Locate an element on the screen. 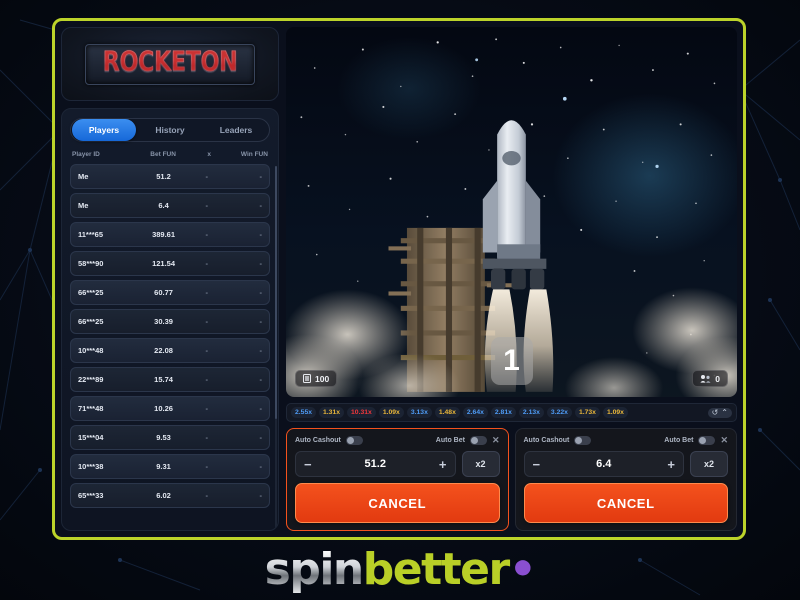 Image resolution: width=800 pixels, height=600 pixels. table-row: Me 51.2 - - is located at coordinates (170, 176).